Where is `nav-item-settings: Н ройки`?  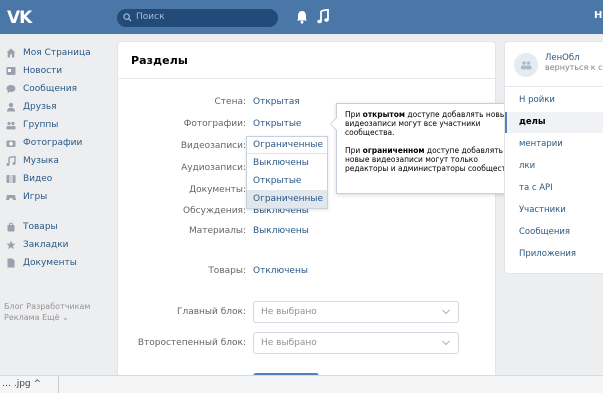 nav-item-settings: Н ройки is located at coordinates (554, 100).